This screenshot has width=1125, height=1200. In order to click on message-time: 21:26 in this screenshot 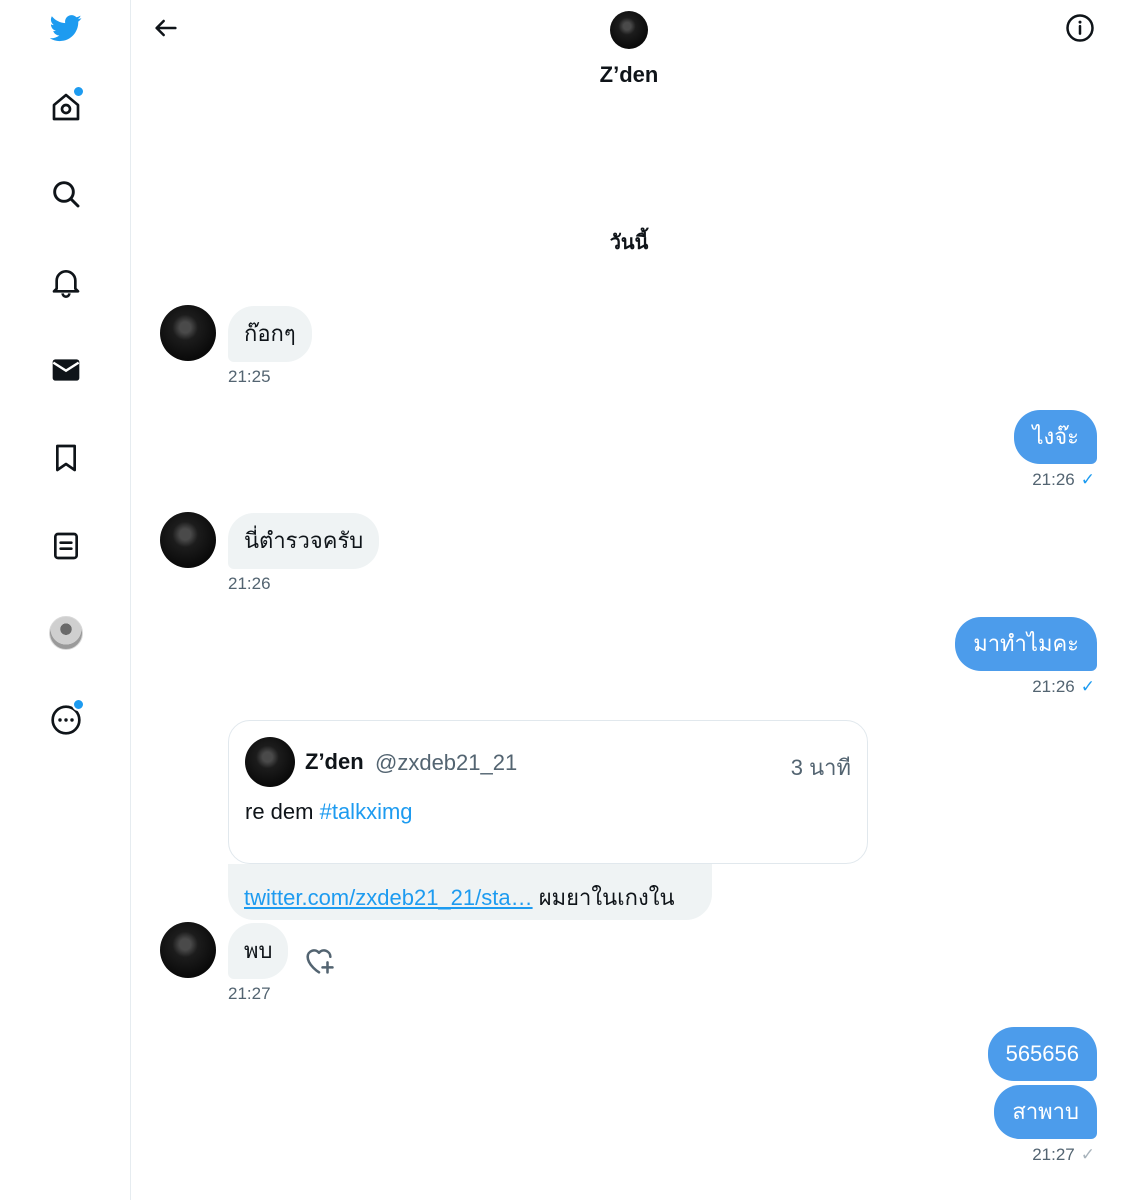, I will do `click(249, 583)`.